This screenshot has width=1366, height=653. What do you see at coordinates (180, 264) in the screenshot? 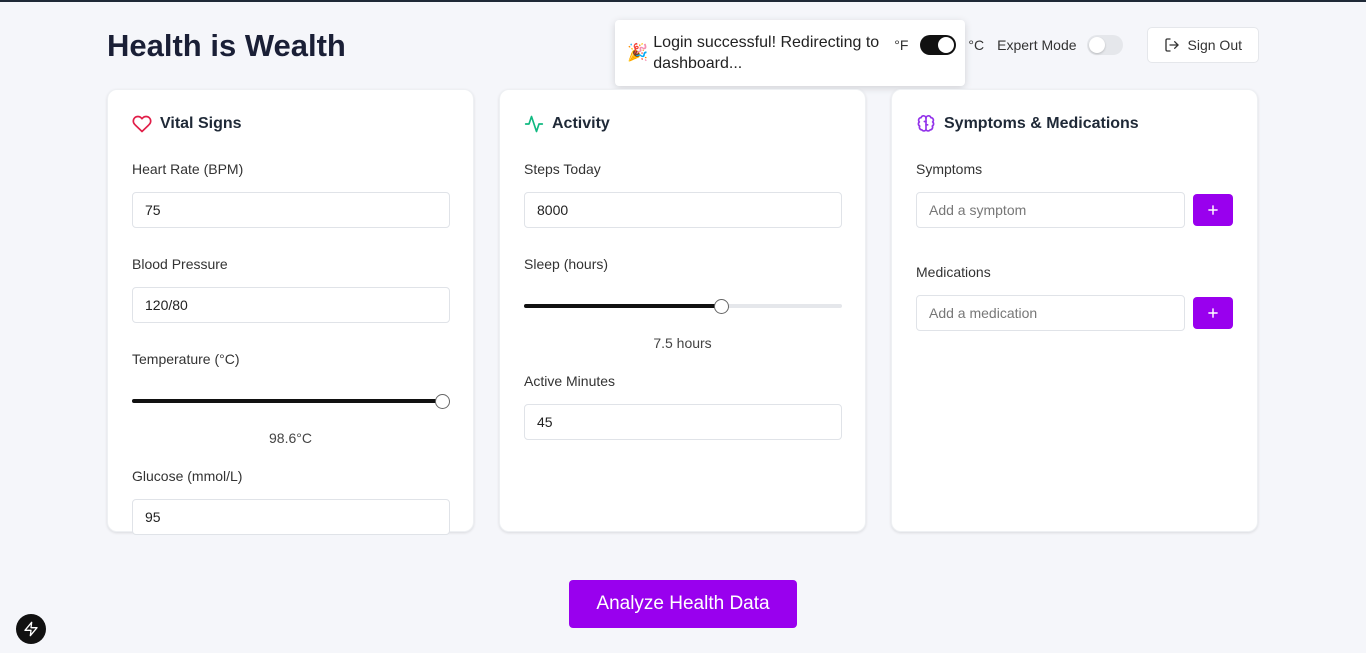
I see `blood-pressure-label: Blood Pressure` at bounding box center [180, 264].